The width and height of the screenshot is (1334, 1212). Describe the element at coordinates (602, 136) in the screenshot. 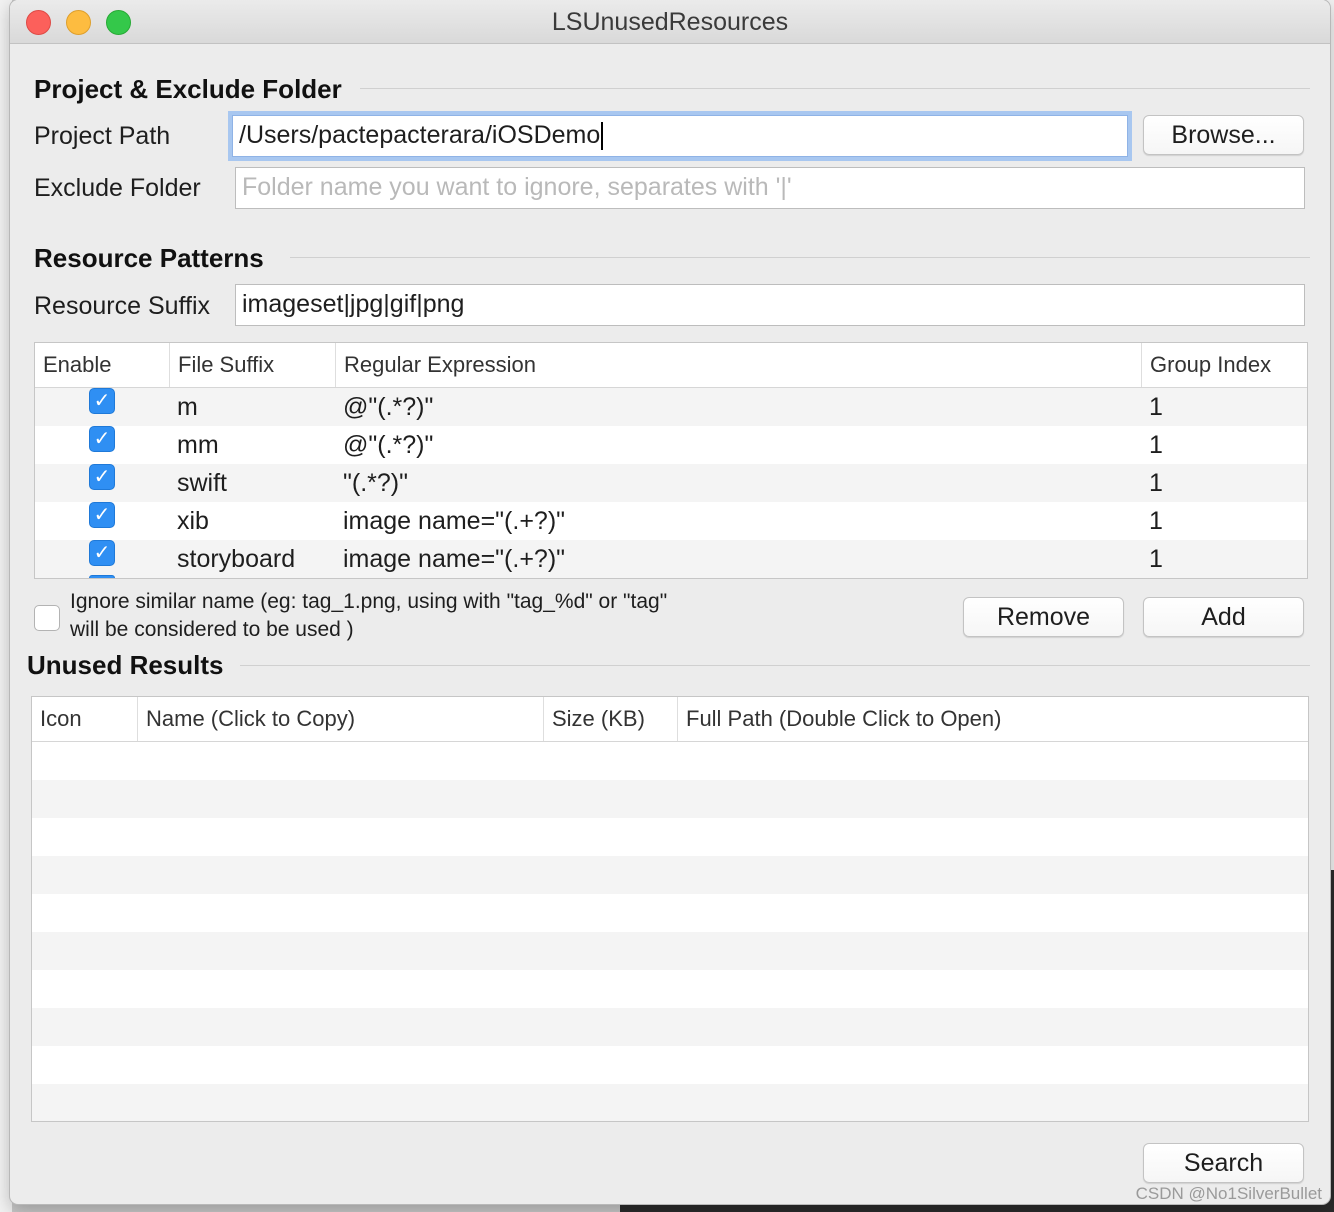

I see `text-caret` at that location.